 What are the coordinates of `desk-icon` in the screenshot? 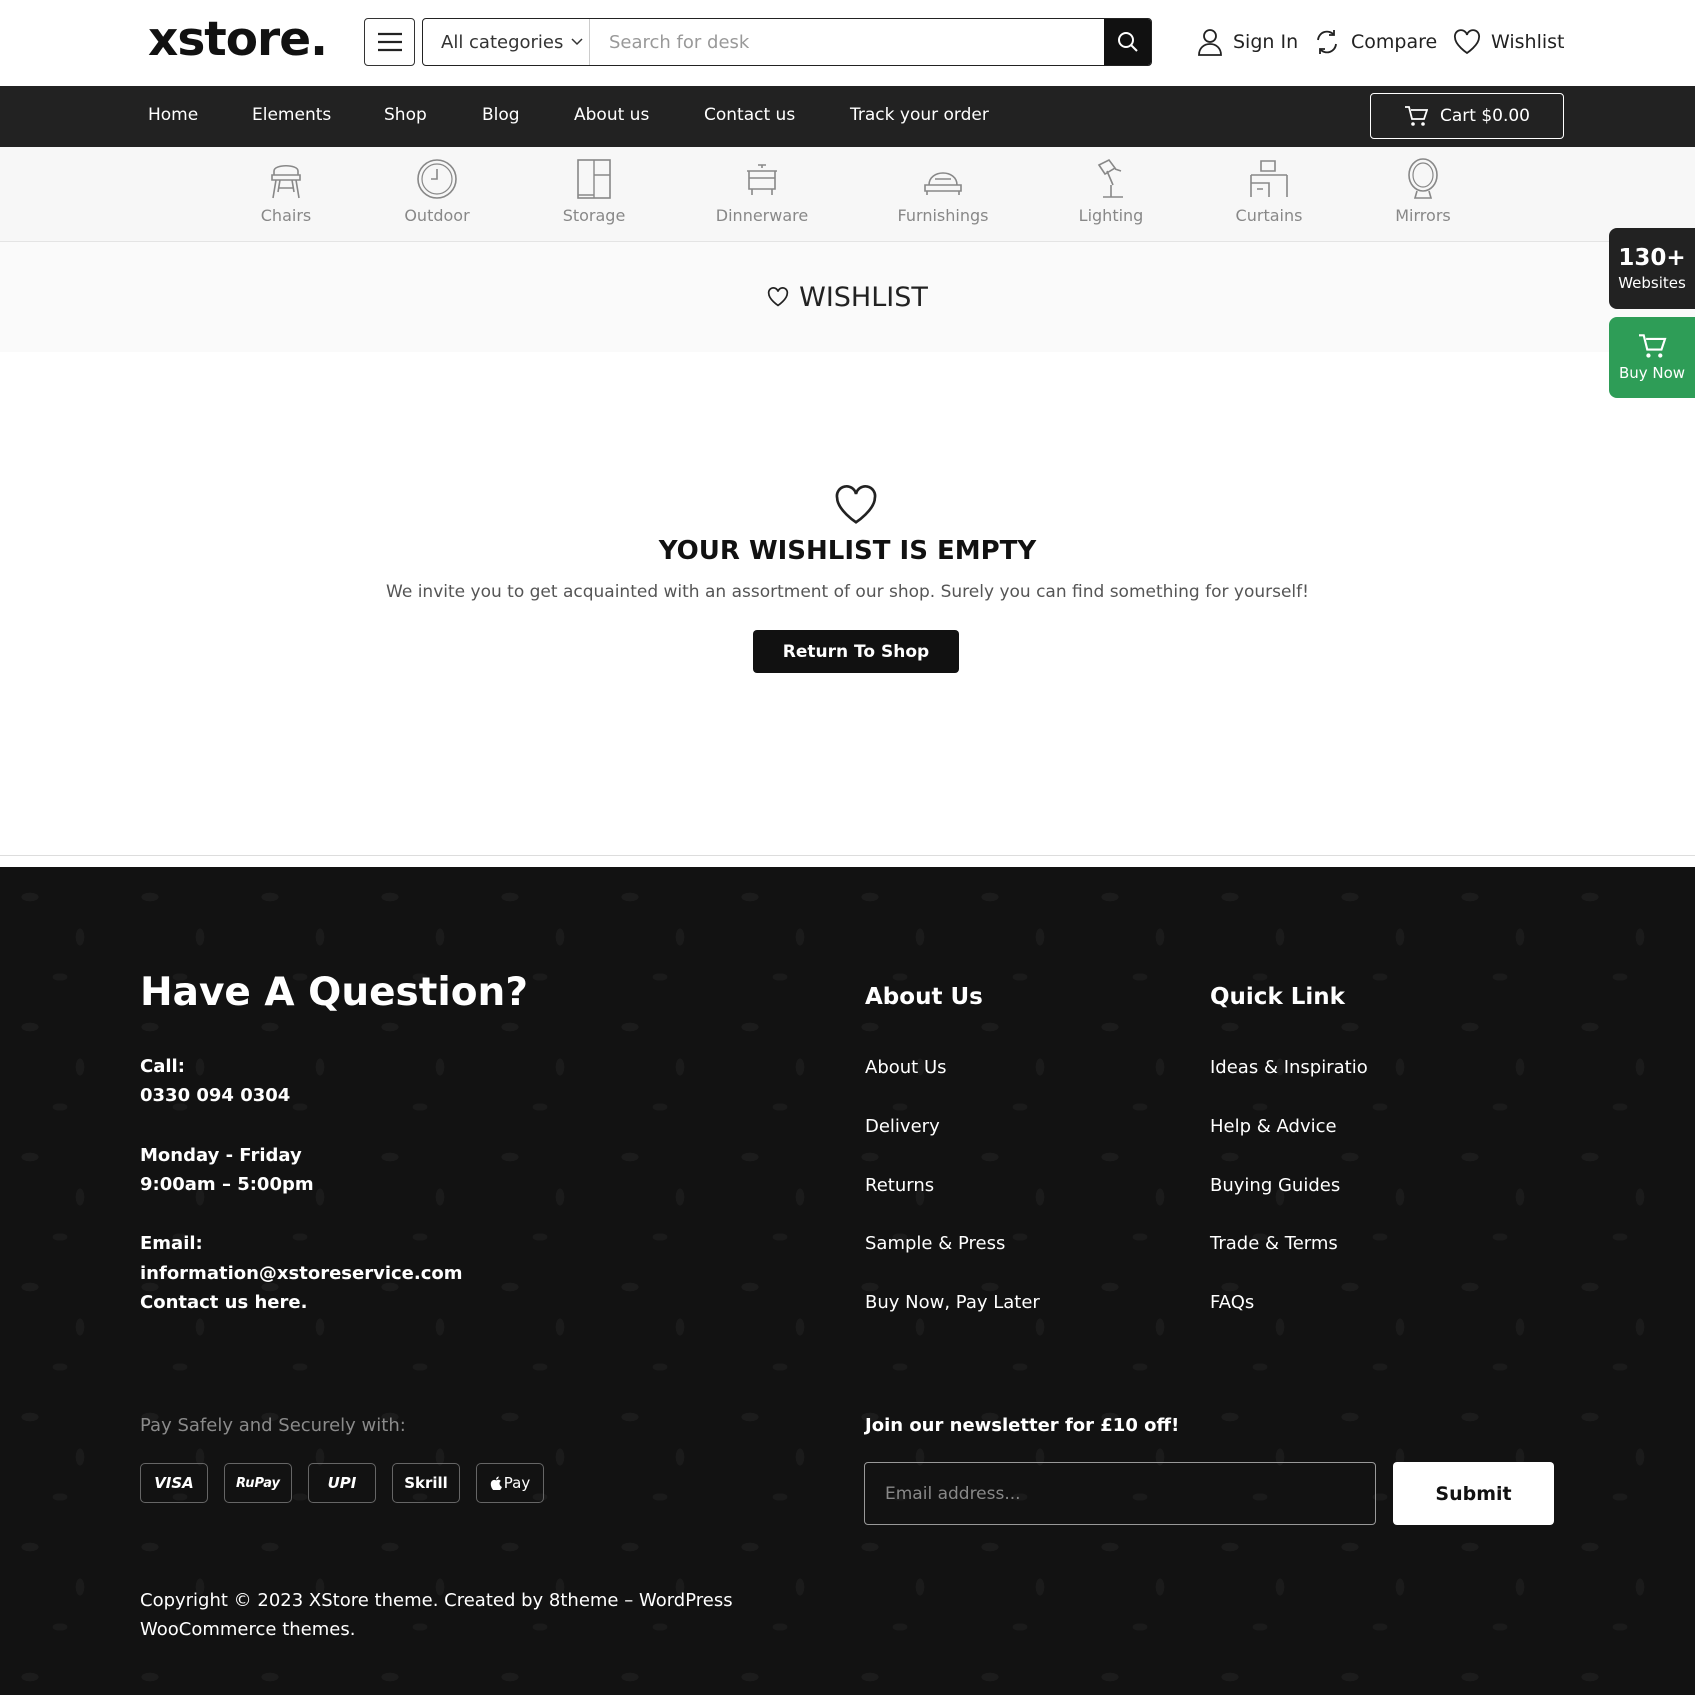 It's located at (1269, 178).